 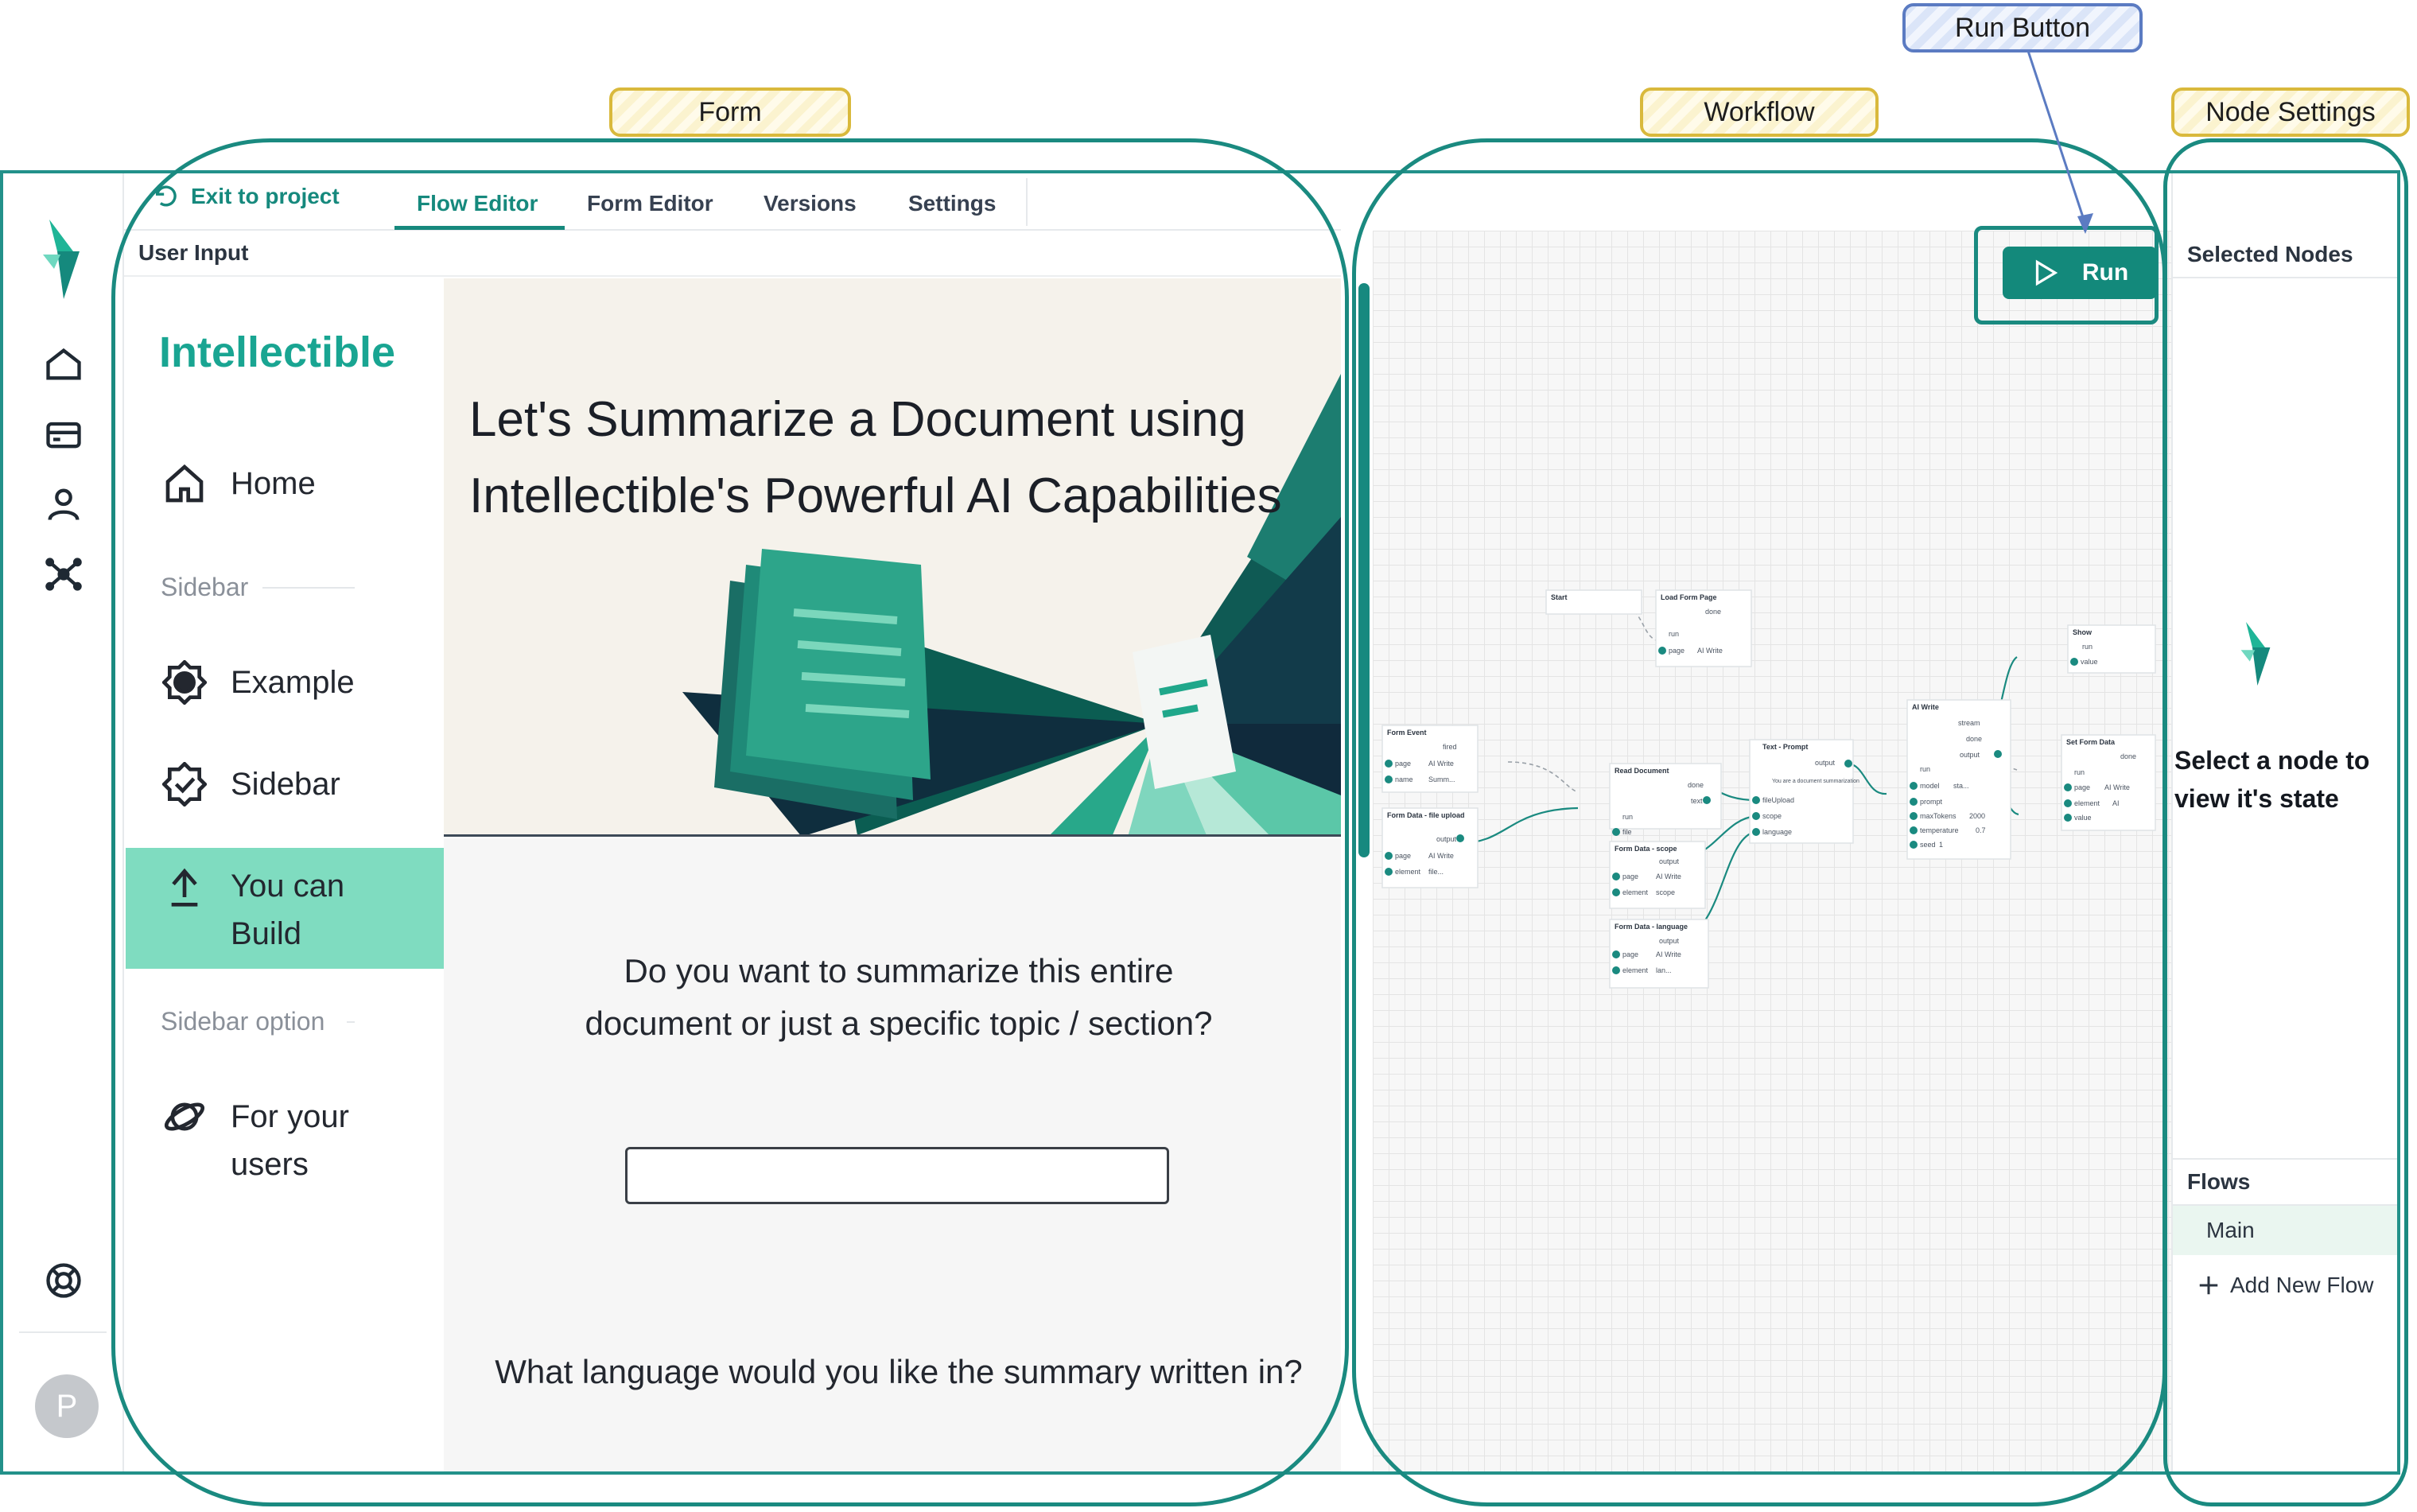 I want to click on help-icon, so click(x=64, y=1280).